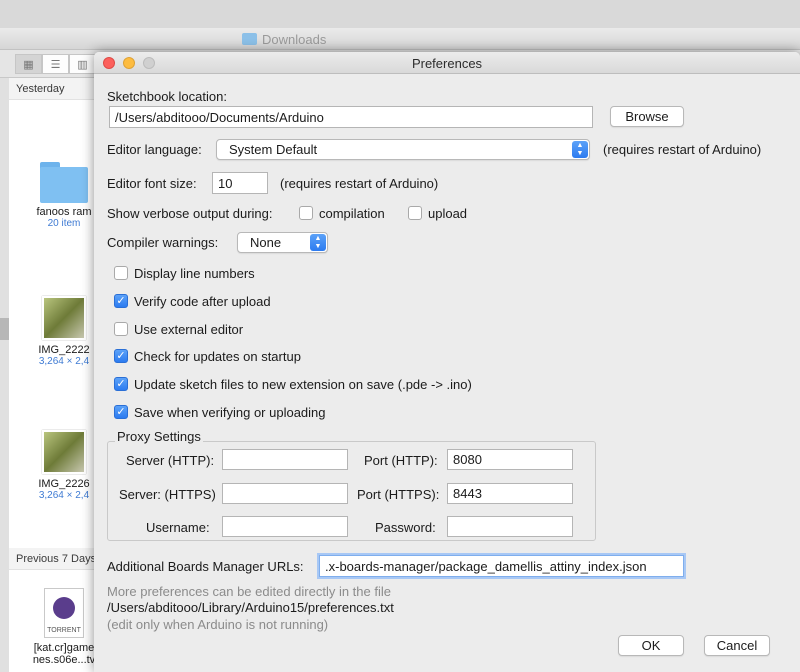 Image resolution: width=800 pixels, height=672 pixels. I want to click on editor-font-size-note: (requires restart of Arduino), so click(359, 183).